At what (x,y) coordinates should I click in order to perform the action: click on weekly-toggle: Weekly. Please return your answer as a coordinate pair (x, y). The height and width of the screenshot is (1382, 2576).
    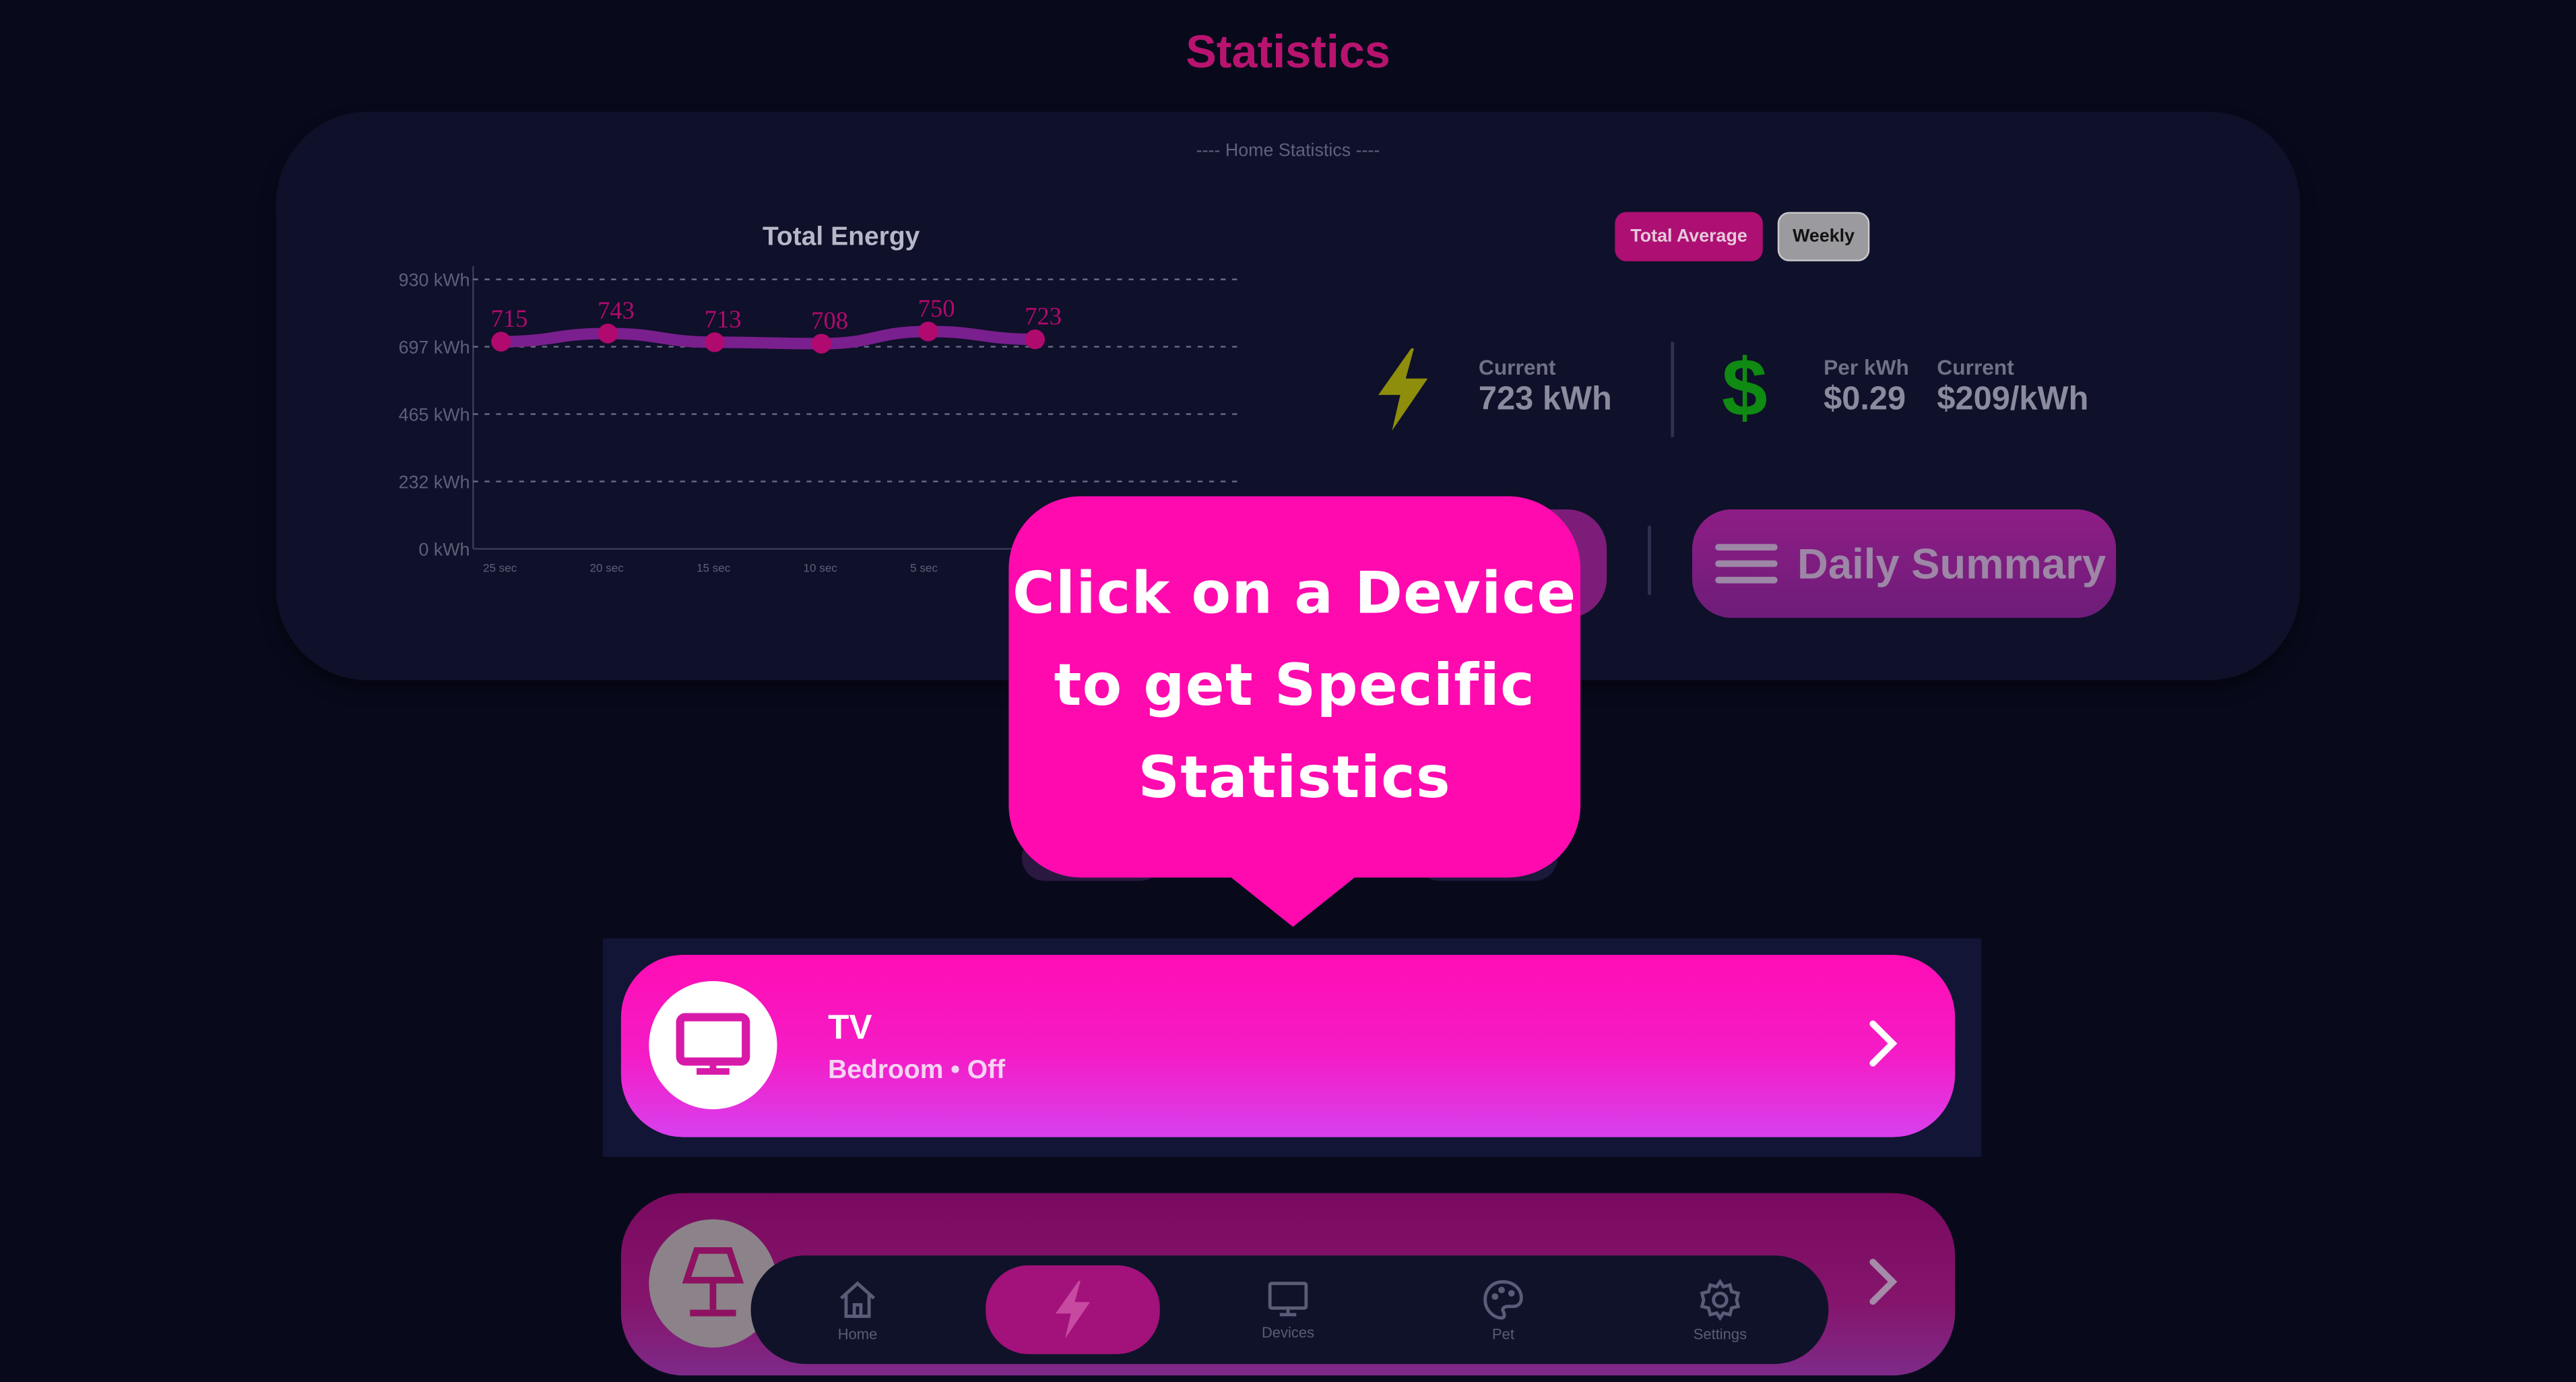
    Looking at the image, I should click on (1823, 236).